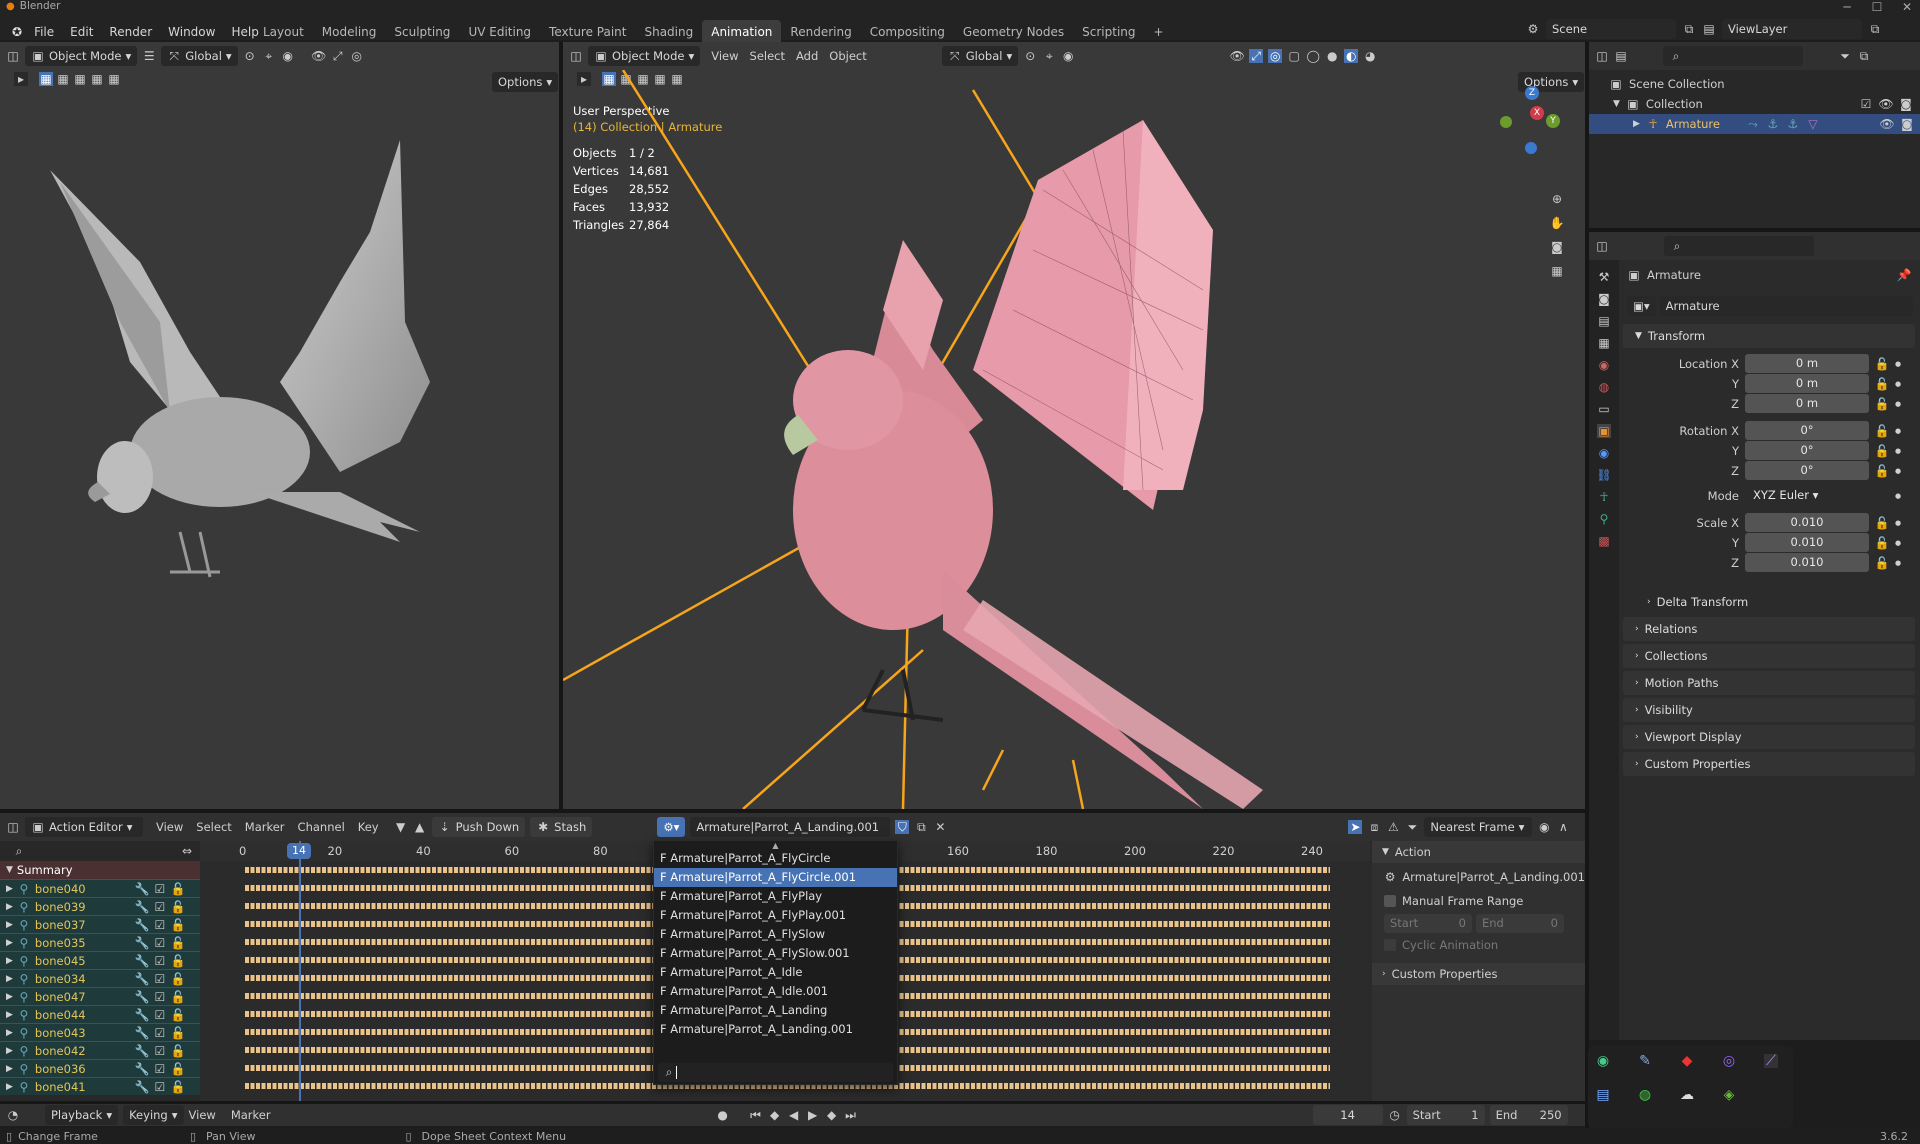 The height and width of the screenshot is (1144, 1920). What do you see at coordinates (338, 56) in the screenshot?
I see `gizmo-toggle-icon: ⤢` at bounding box center [338, 56].